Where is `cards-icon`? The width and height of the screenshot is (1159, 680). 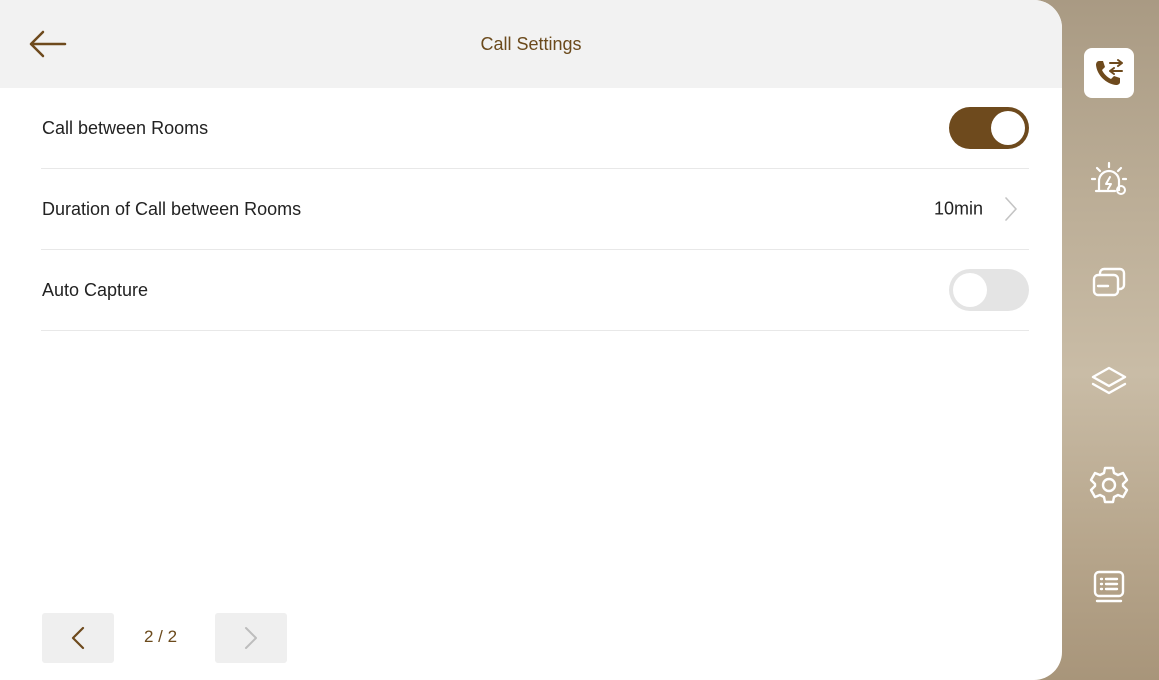 cards-icon is located at coordinates (1109, 282).